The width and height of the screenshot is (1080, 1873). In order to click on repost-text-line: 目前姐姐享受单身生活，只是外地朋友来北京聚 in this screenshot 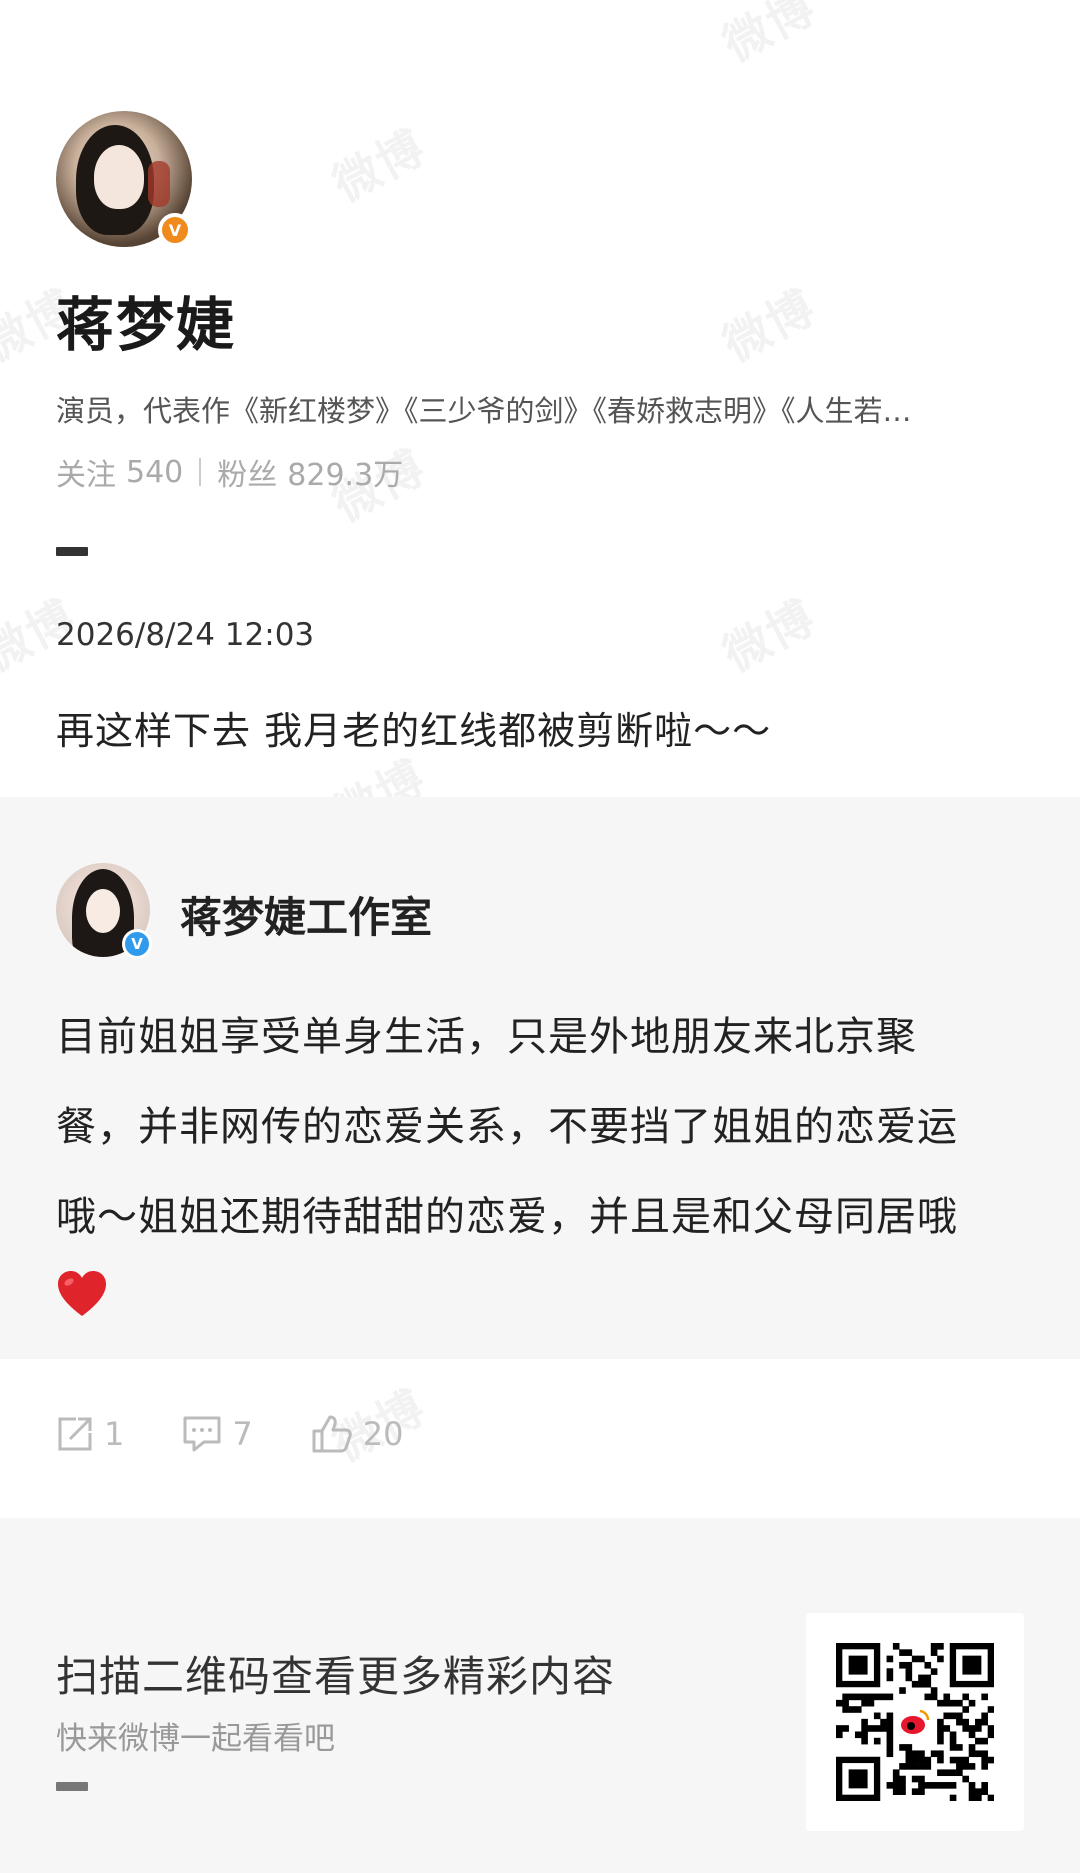, I will do `click(486, 1037)`.